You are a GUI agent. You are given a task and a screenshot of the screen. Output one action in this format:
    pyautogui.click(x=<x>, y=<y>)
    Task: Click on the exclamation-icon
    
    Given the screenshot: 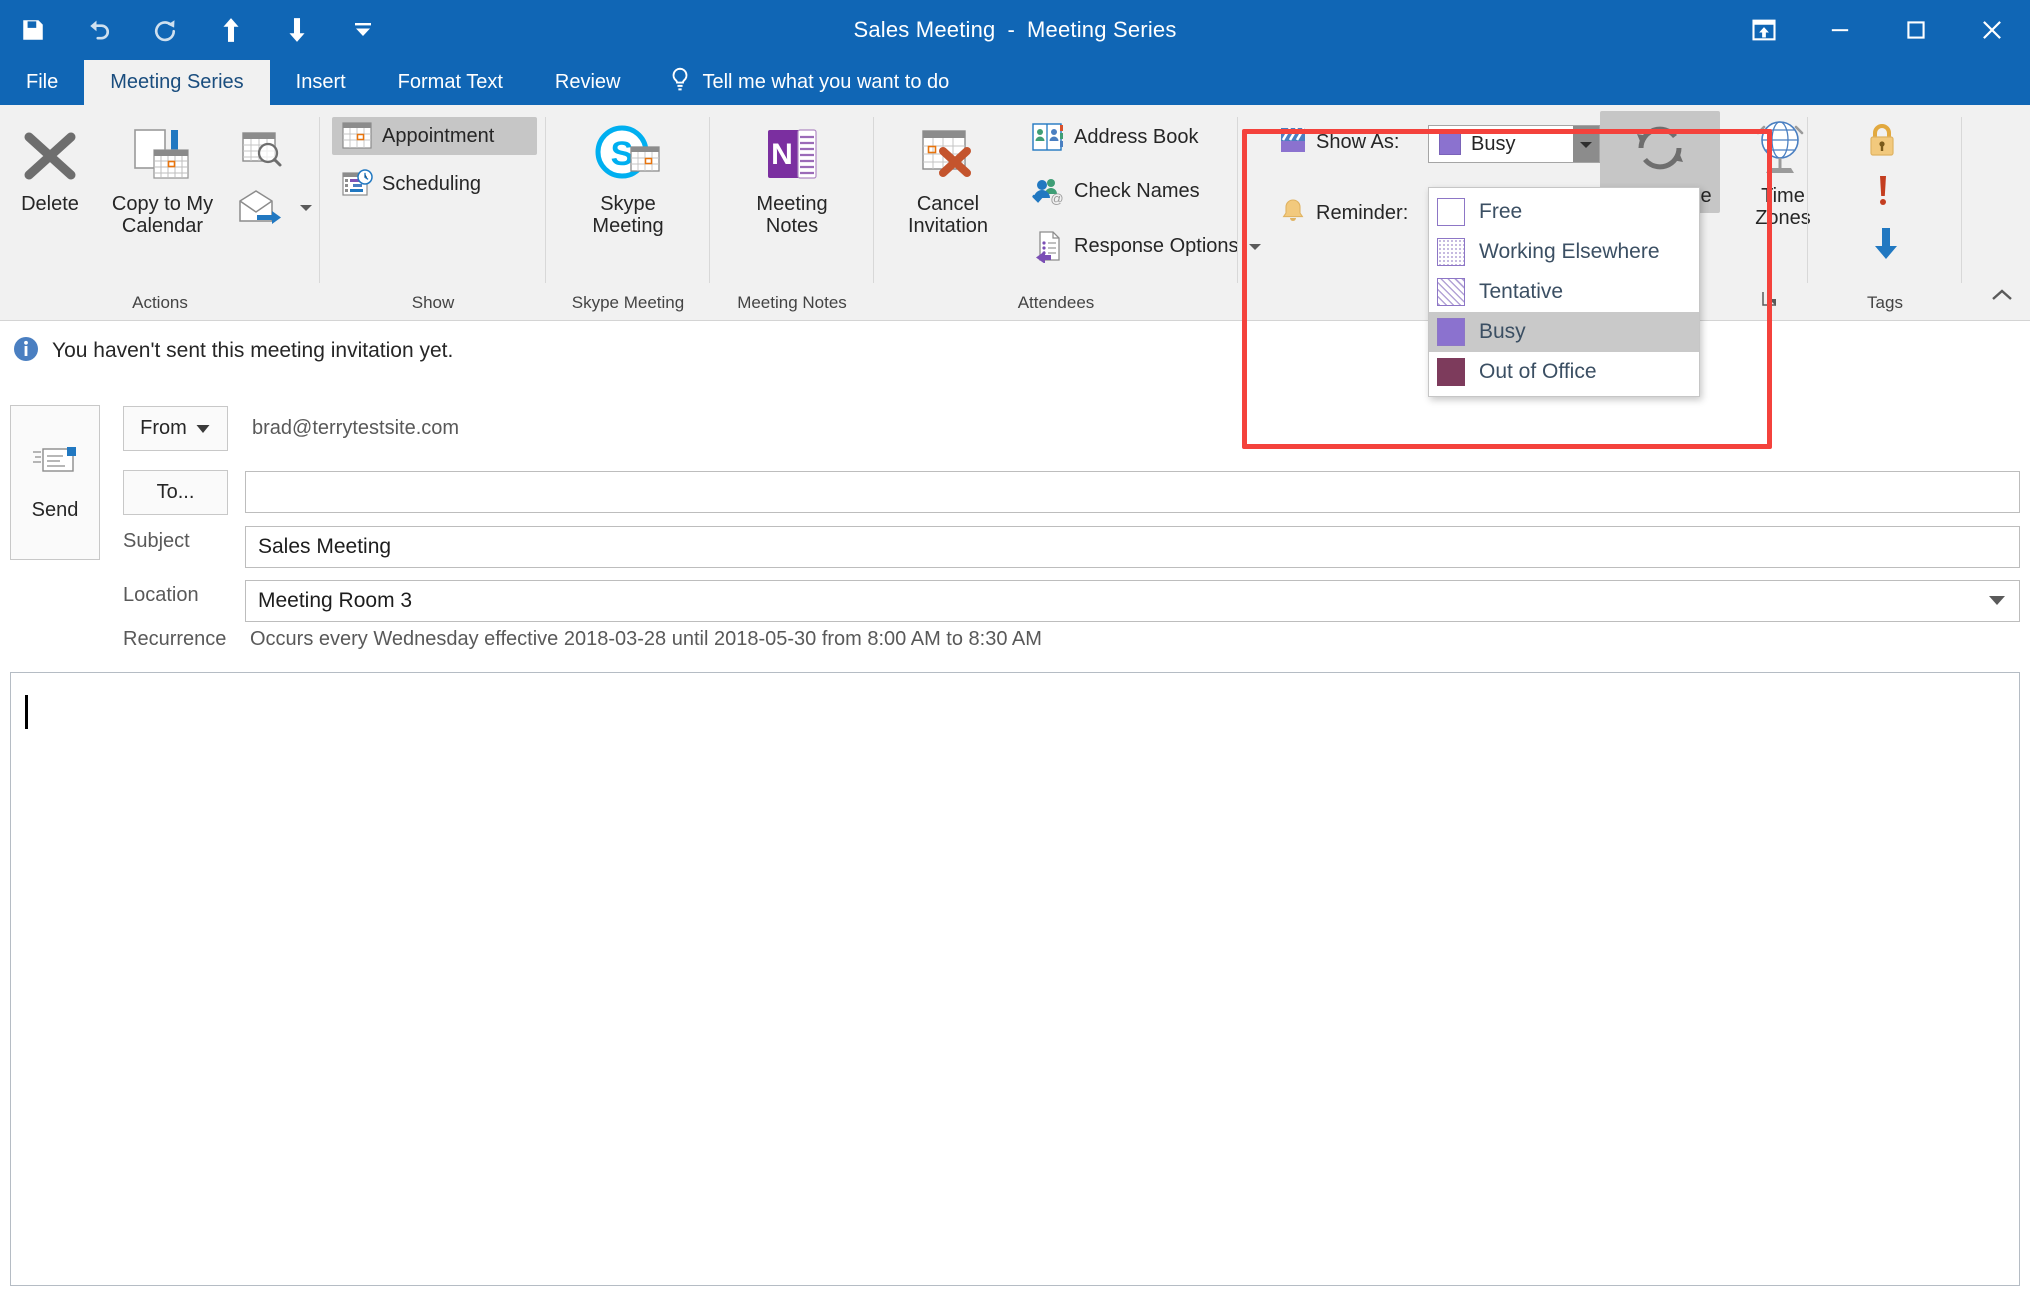 What is the action you would take?
    pyautogui.click(x=1883, y=192)
    